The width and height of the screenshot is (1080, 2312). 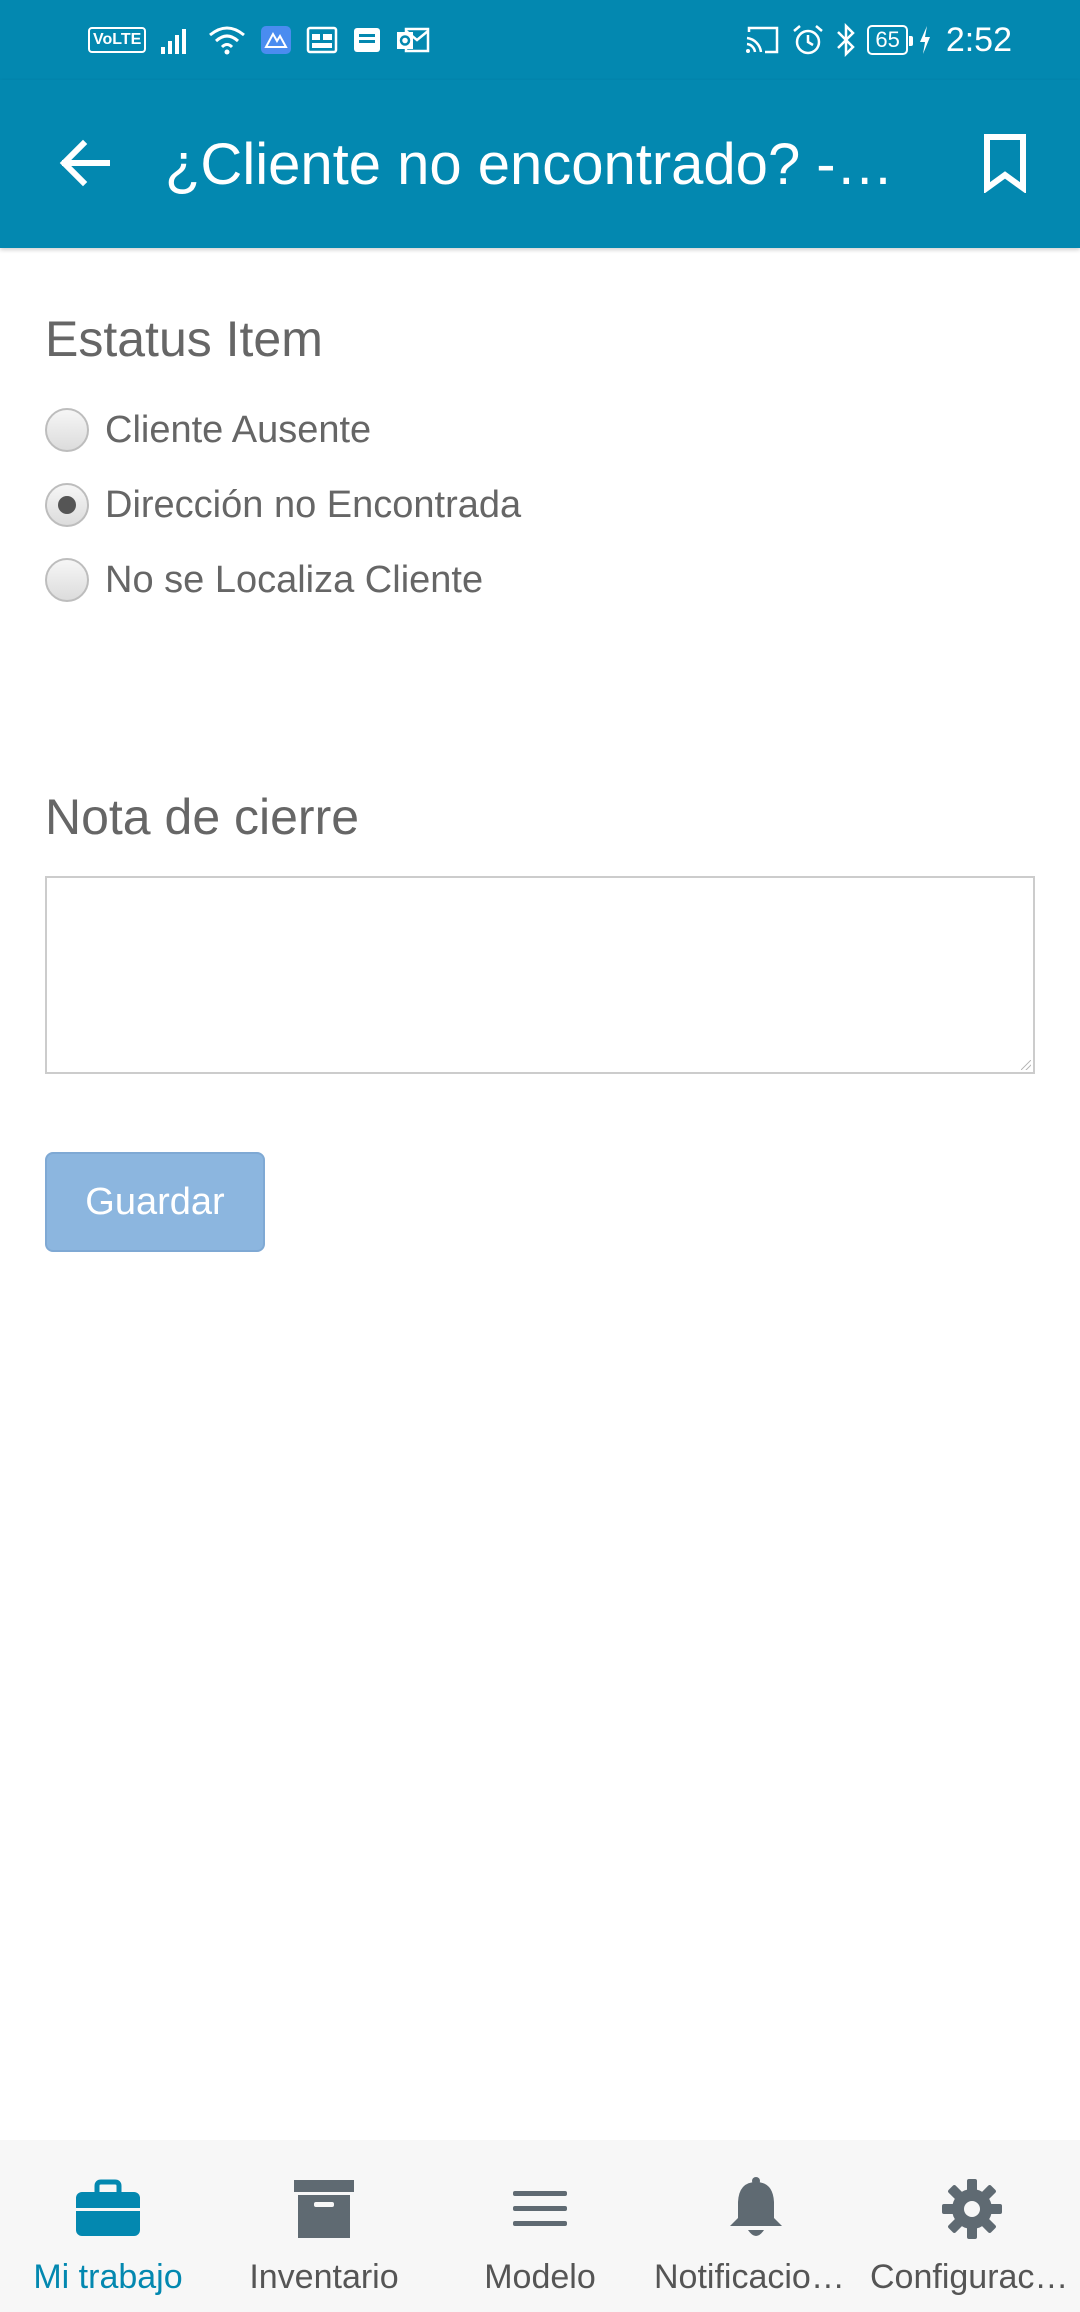 What do you see at coordinates (808, 40) in the screenshot?
I see `alarm-icon` at bounding box center [808, 40].